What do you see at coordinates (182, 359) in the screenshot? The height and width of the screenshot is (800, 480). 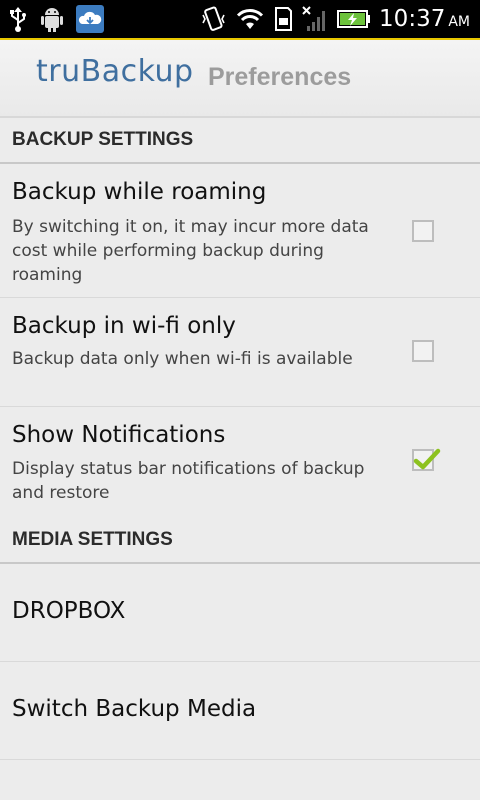 I see `pref-summary: Backup data only when wi-fi is available` at bounding box center [182, 359].